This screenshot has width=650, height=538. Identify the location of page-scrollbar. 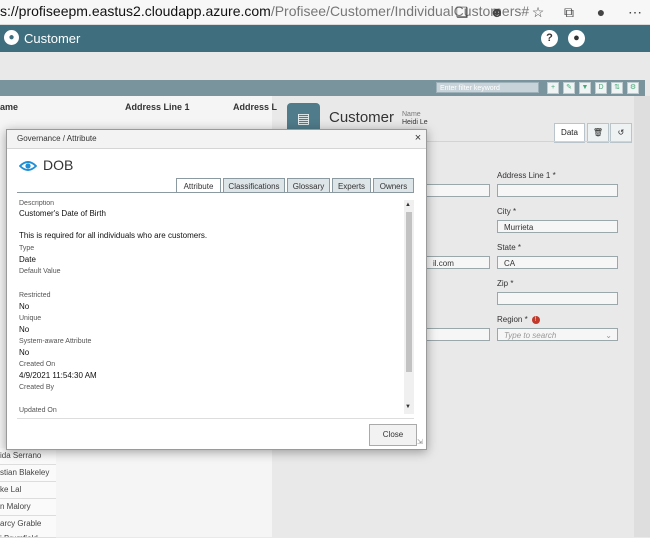
(642, 316).